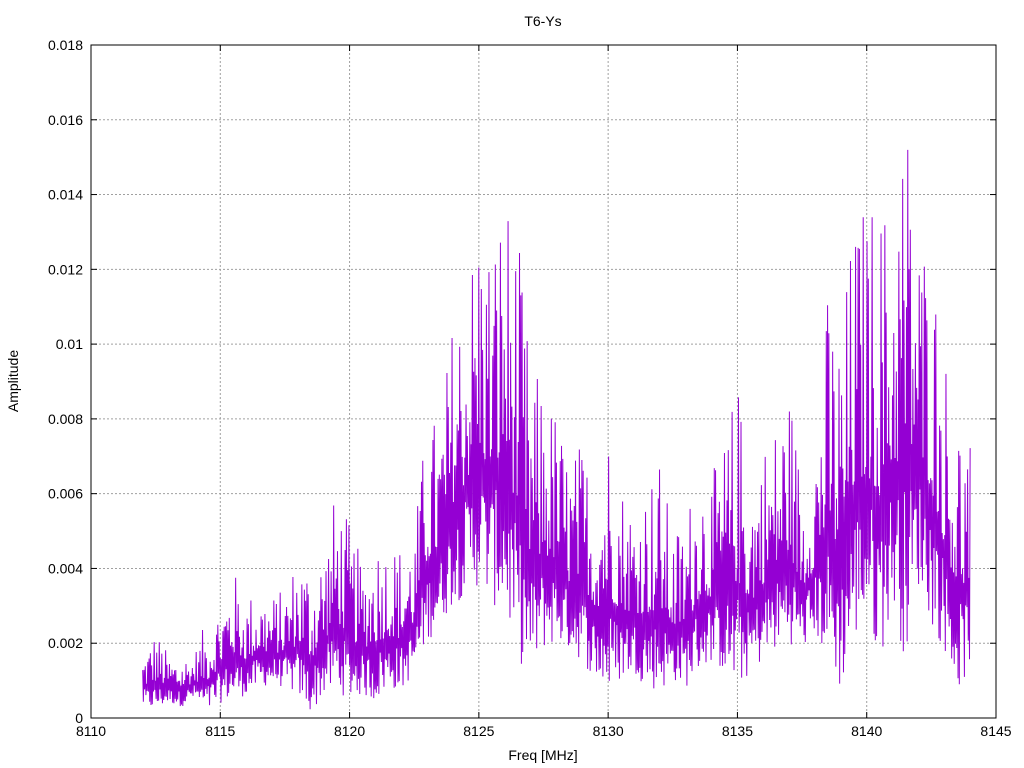 This screenshot has height=768, width=1024. Describe the element at coordinates (65, 45) in the screenshot. I see `y-tick-label: 0.018` at that location.